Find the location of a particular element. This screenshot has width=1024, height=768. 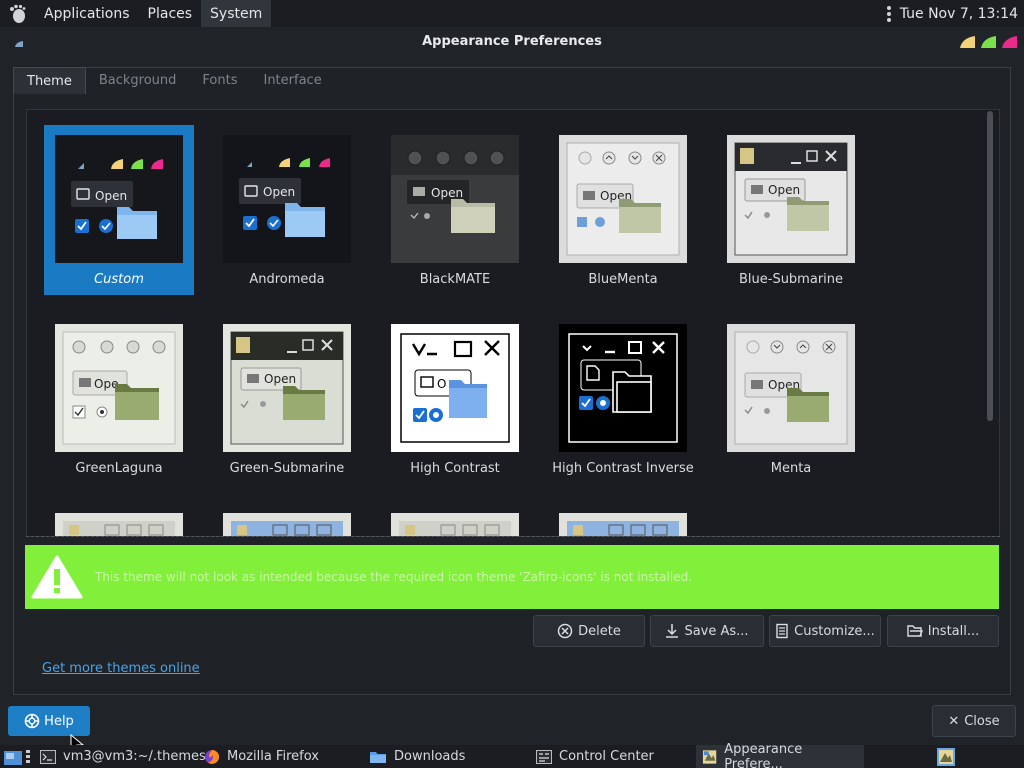

theme-item-green-submarine: Open Green-Submarine is located at coordinates (287, 399).